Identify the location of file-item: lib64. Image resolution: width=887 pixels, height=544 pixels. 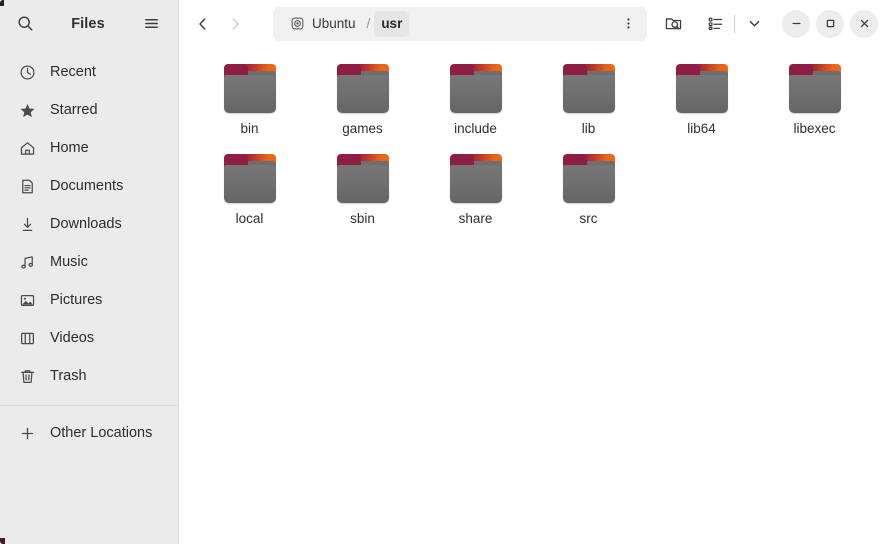
(701, 104).